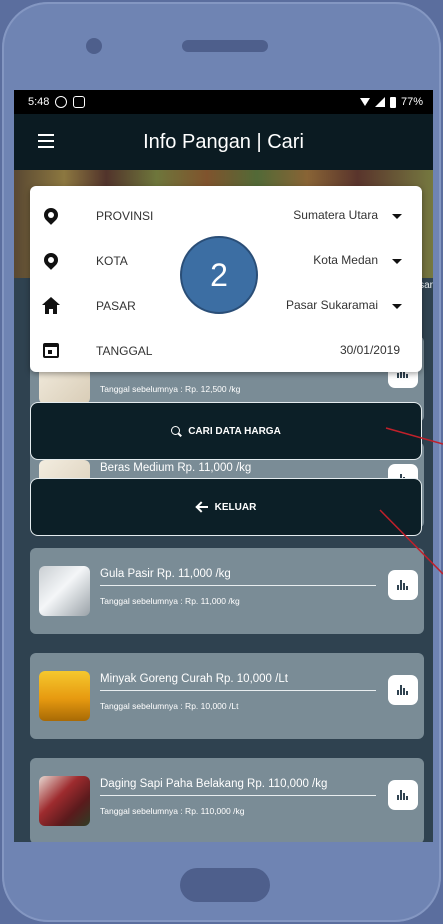  What do you see at coordinates (411, 501) in the screenshot?
I see `annotation-lines` at bounding box center [411, 501].